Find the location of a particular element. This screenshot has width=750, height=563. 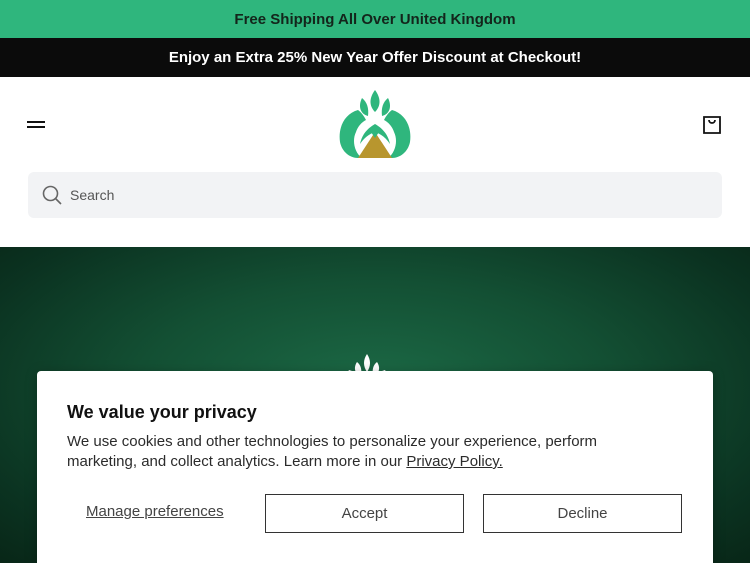

shipping-announcement-bar: Free Shipping All Over United Kingdom is located at coordinates (375, 19).